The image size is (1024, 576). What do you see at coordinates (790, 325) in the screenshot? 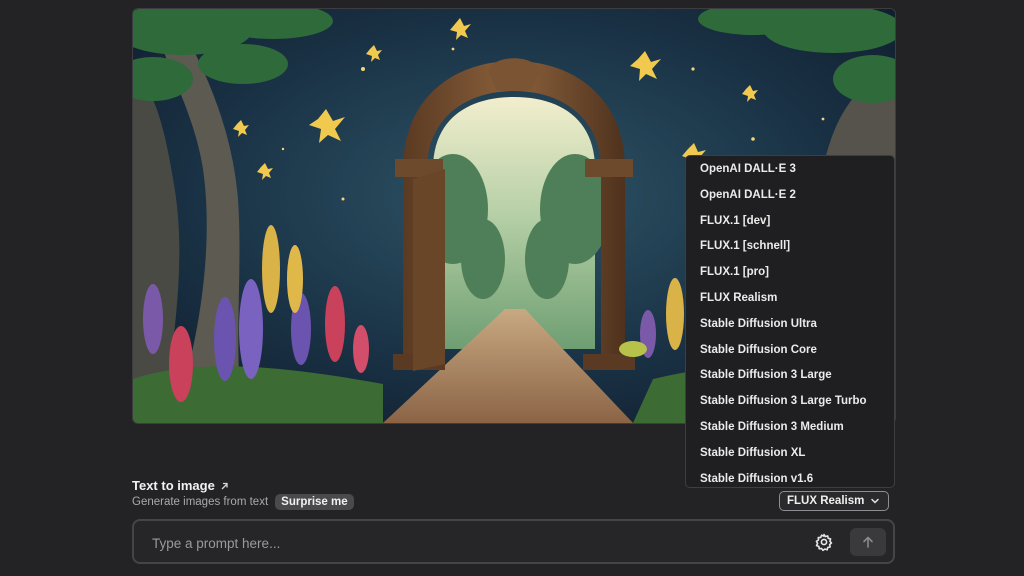
I see `model-option: Stable Diffusion Ultra` at bounding box center [790, 325].